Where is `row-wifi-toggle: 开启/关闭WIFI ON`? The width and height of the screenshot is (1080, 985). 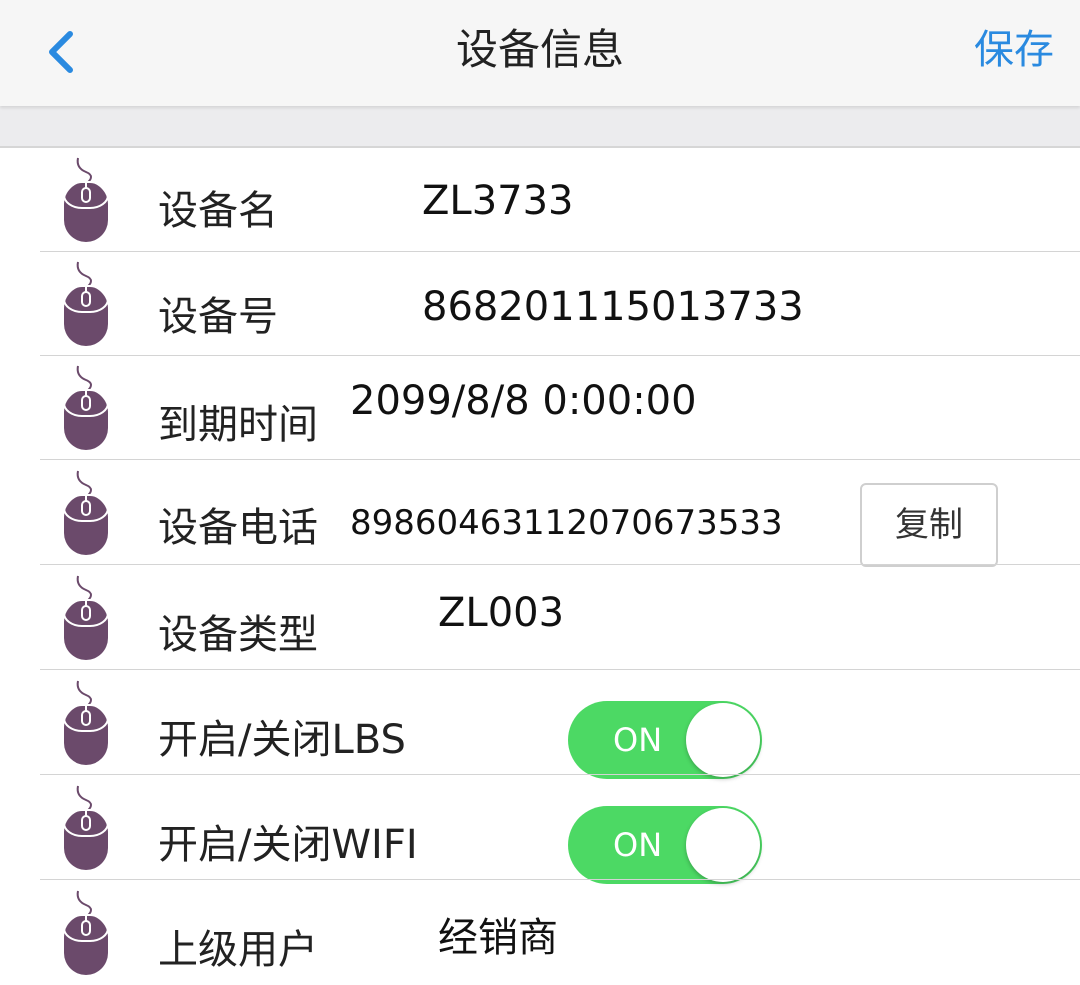
row-wifi-toggle: 开启/关闭WIFI ON is located at coordinates (540, 830).